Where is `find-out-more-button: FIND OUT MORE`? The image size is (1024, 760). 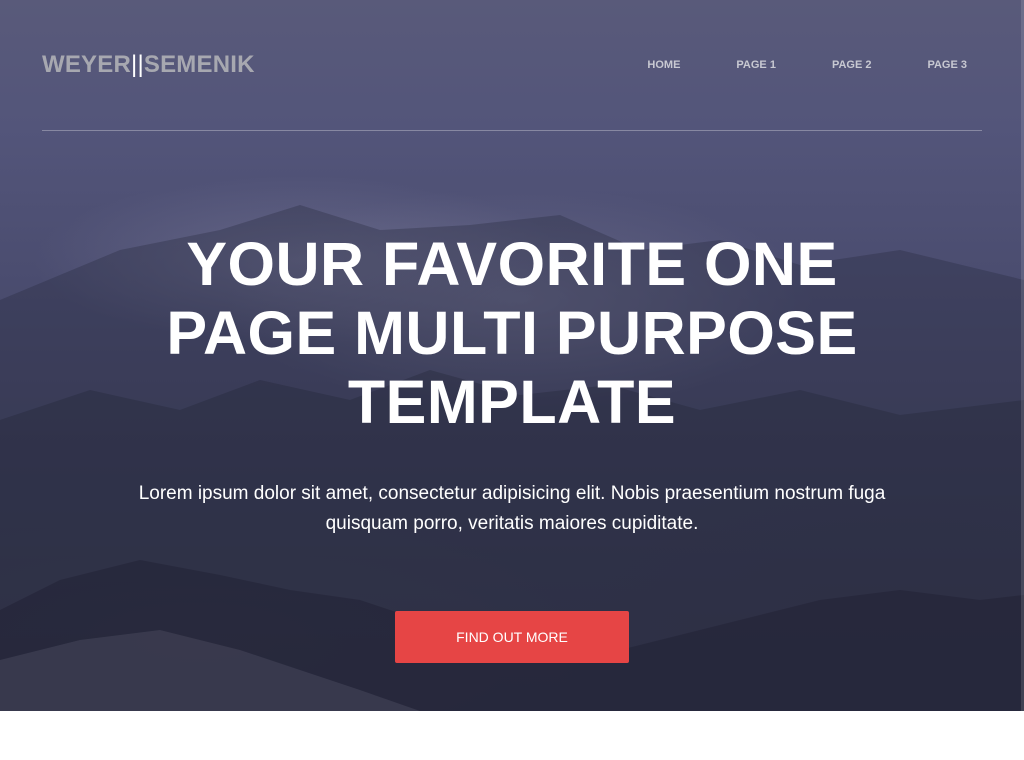 find-out-more-button: FIND OUT MORE is located at coordinates (512, 637).